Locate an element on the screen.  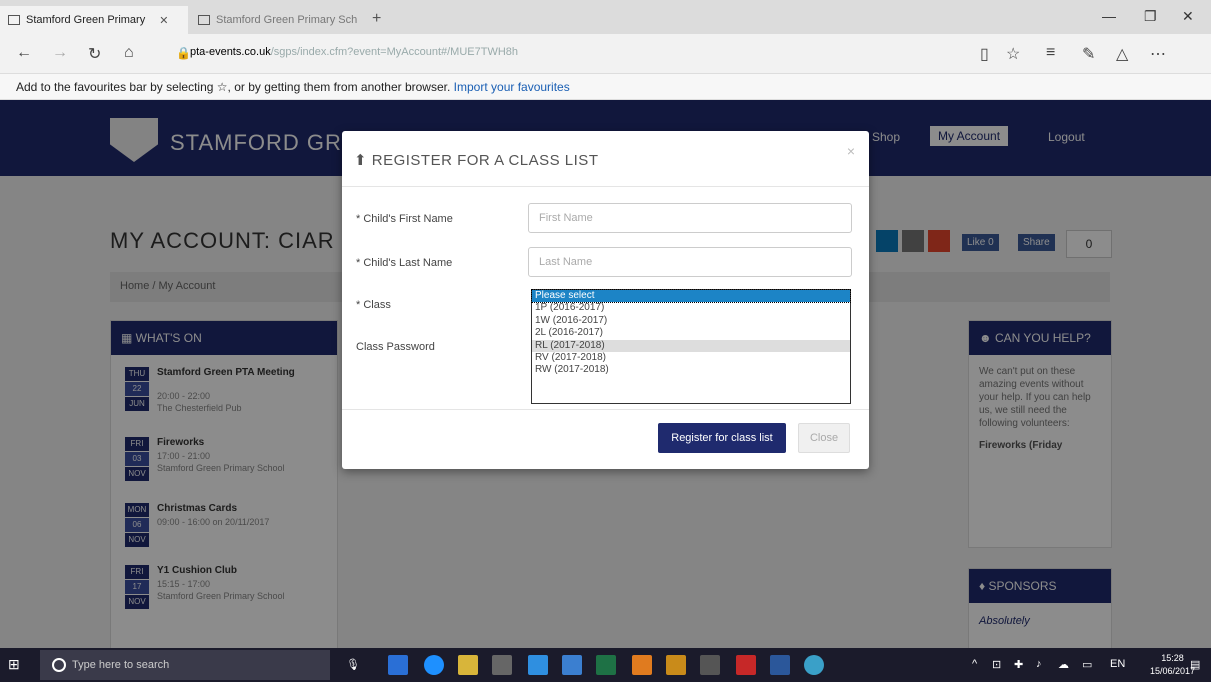
class-option: RL (2017-2018) is located at coordinates (691, 345).